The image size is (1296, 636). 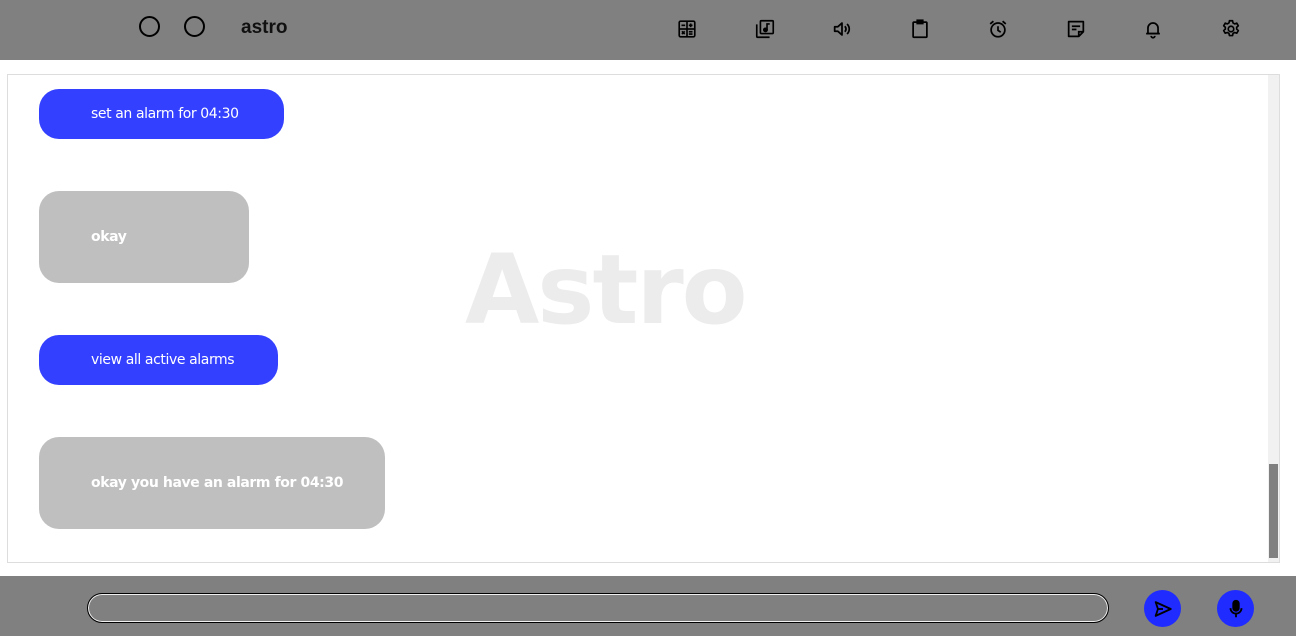 What do you see at coordinates (598, 608) in the screenshot?
I see `message-input` at bounding box center [598, 608].